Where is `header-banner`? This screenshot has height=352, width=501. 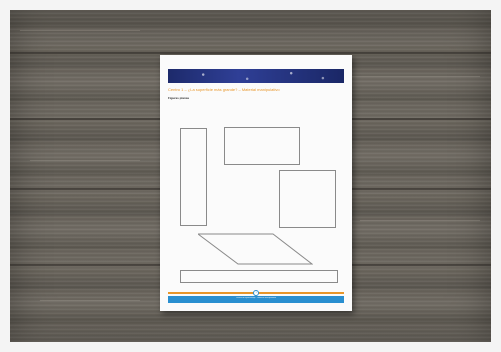
header-banner is located at coordinates (256, 76).